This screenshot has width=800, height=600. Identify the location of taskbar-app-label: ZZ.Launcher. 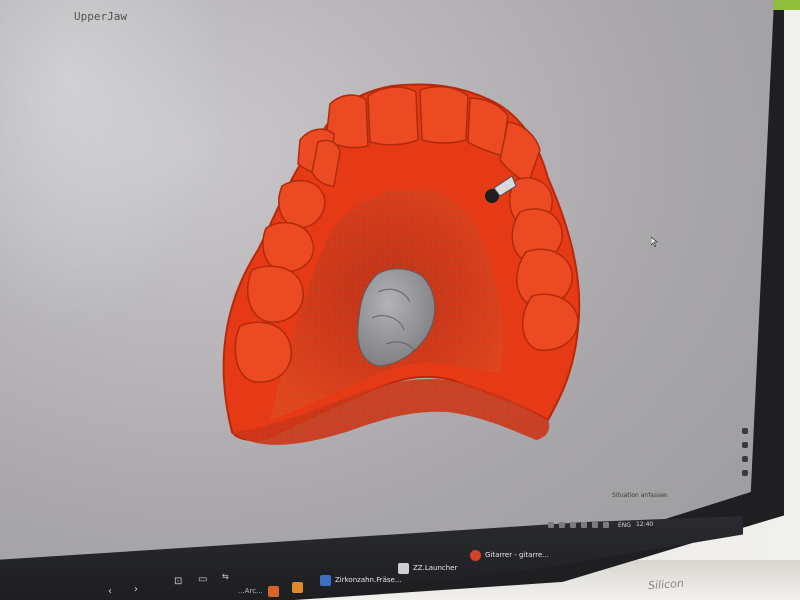
(435, 568).